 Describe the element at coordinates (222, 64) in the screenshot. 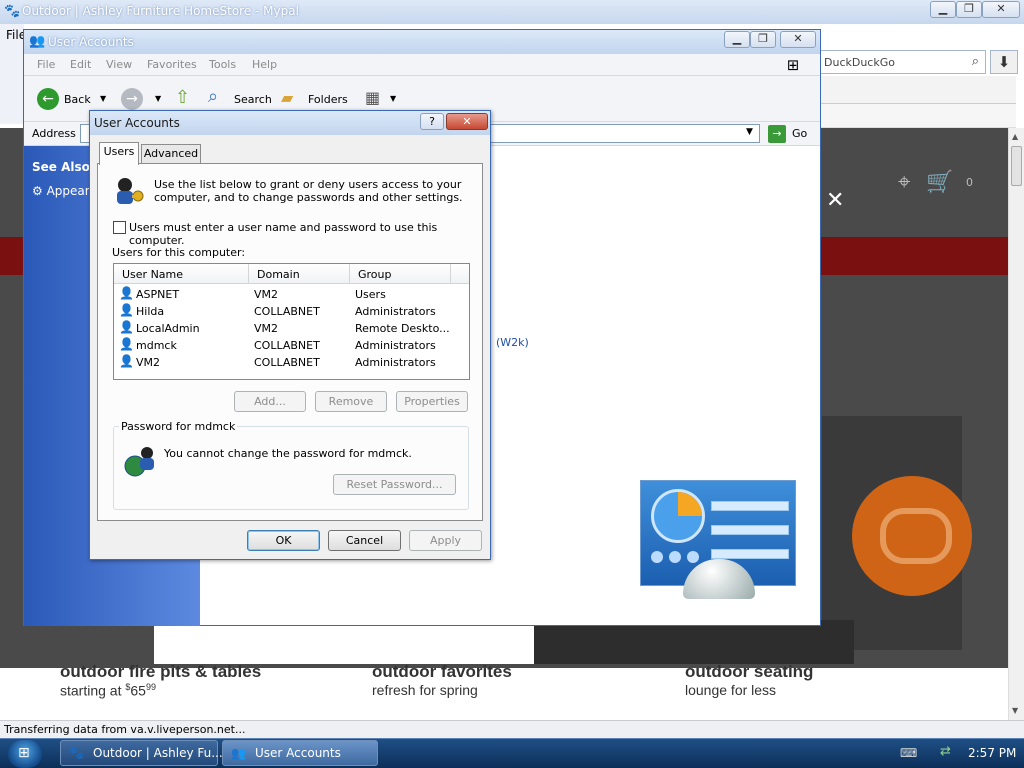

I see `menu-tools: Tools` at that location.